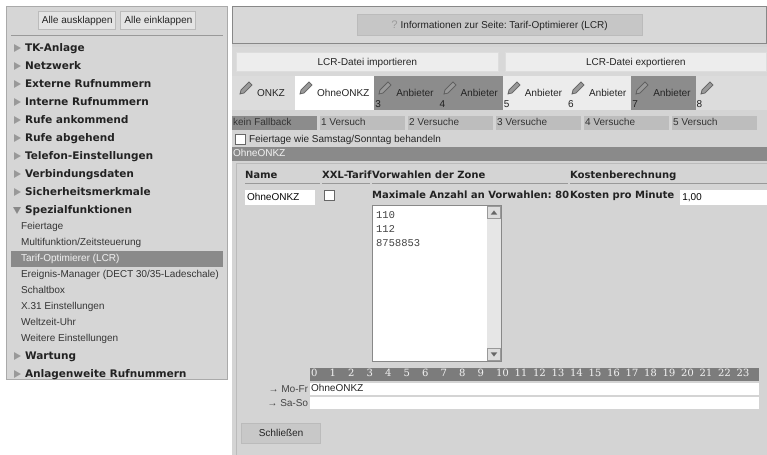 The image size is (767, 455). Describe the element at coordinates (462, 374) in the screenshot. I see `hour-label: 8` at that location.